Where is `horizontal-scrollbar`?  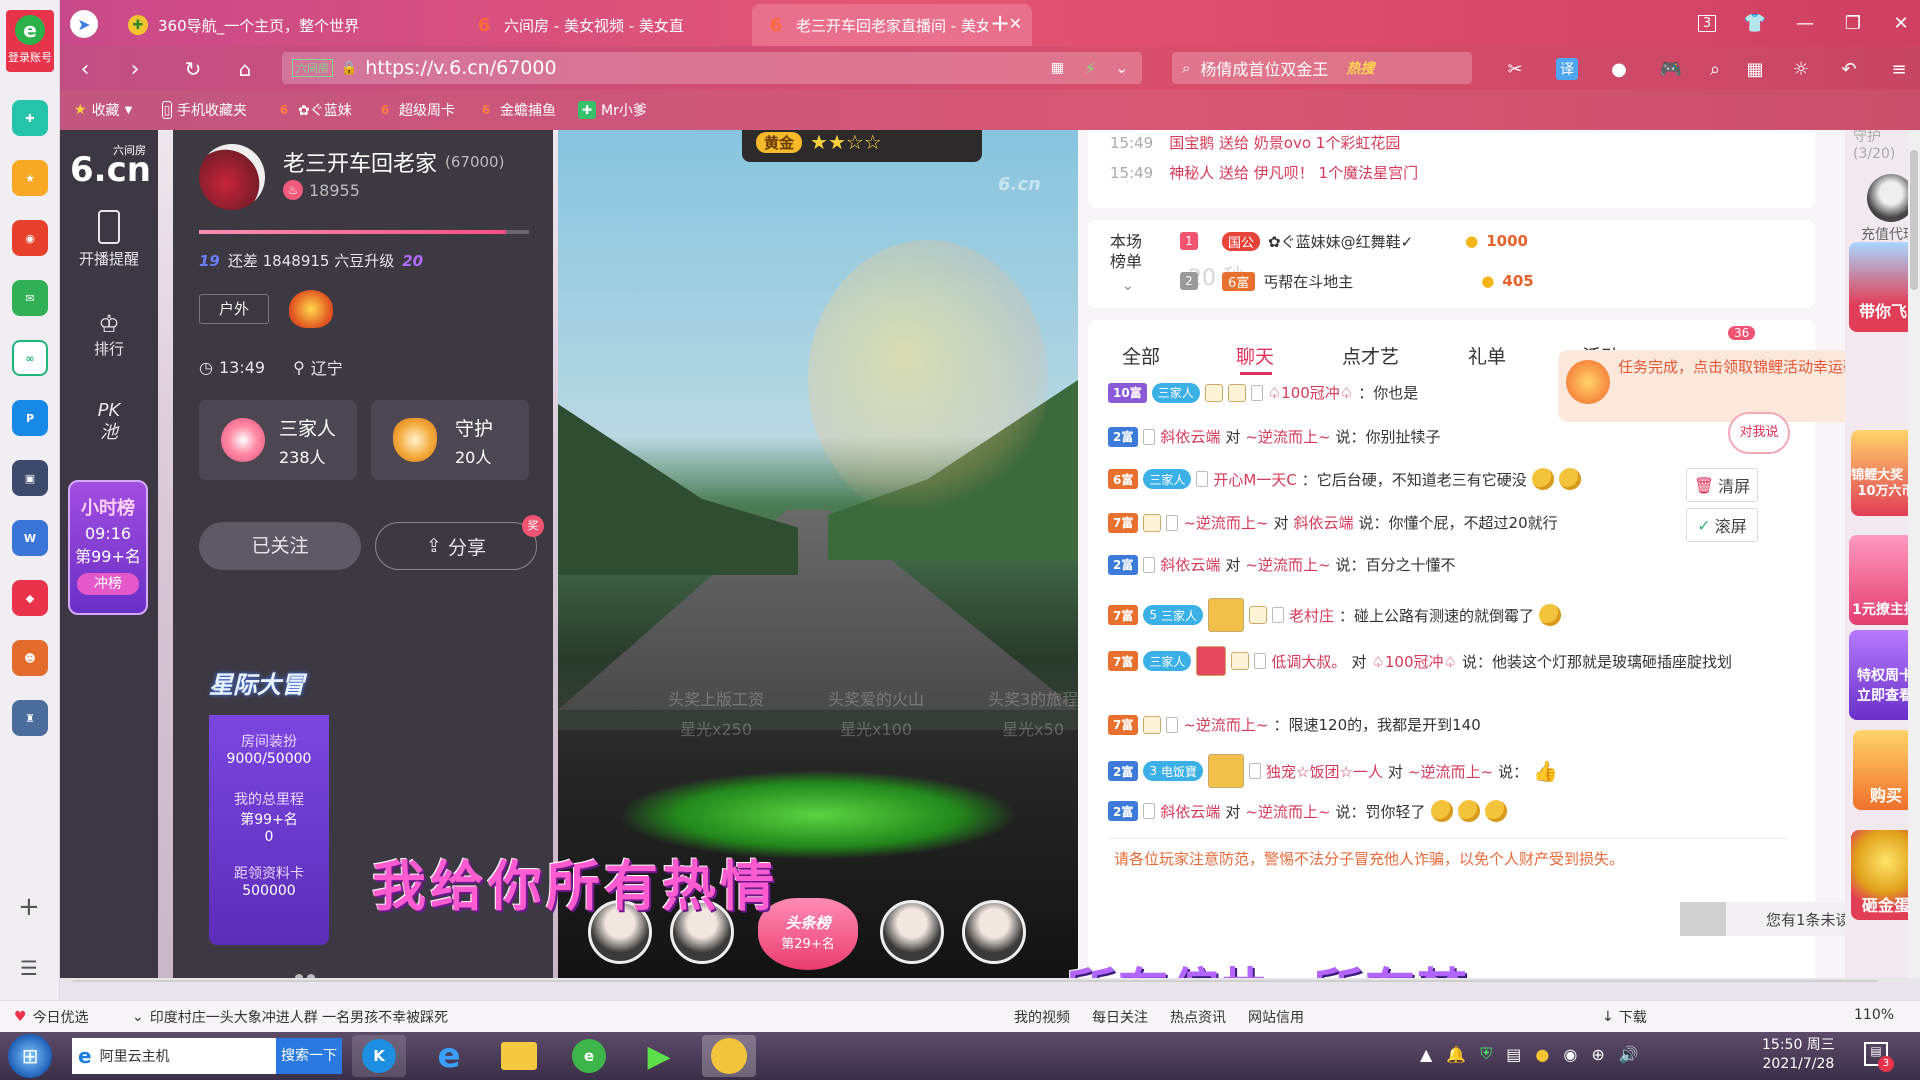 horizontal-scrollbar is located at coordinates (990, 980).